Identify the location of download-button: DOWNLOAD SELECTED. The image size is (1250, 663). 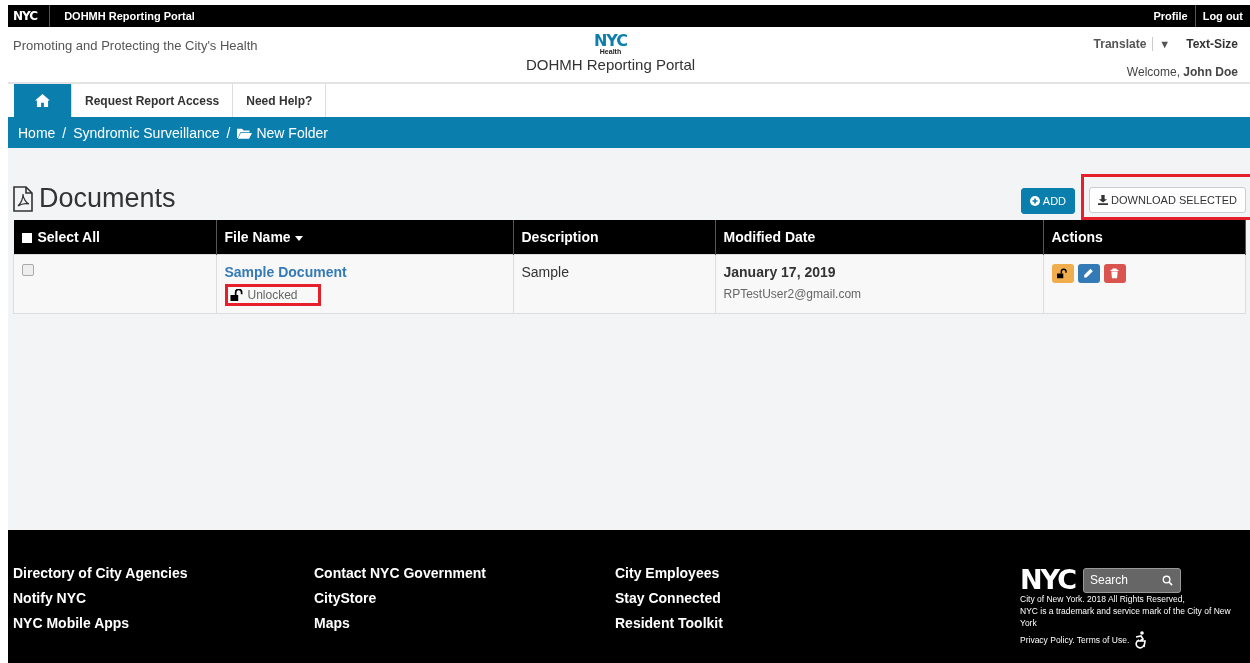
(1167, 200).